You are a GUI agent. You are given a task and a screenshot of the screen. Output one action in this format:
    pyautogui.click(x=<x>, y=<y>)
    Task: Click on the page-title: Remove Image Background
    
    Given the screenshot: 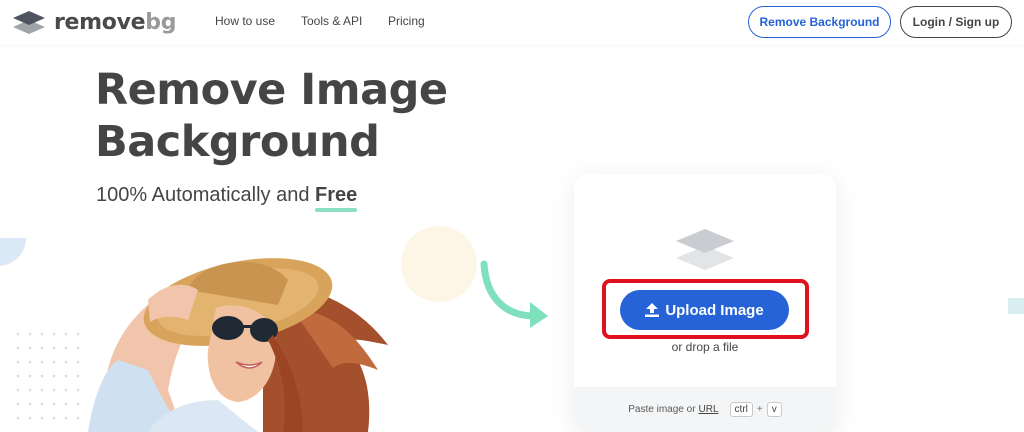 What is the action you would take?
    pyautogui.click(x=305, y=116)
    